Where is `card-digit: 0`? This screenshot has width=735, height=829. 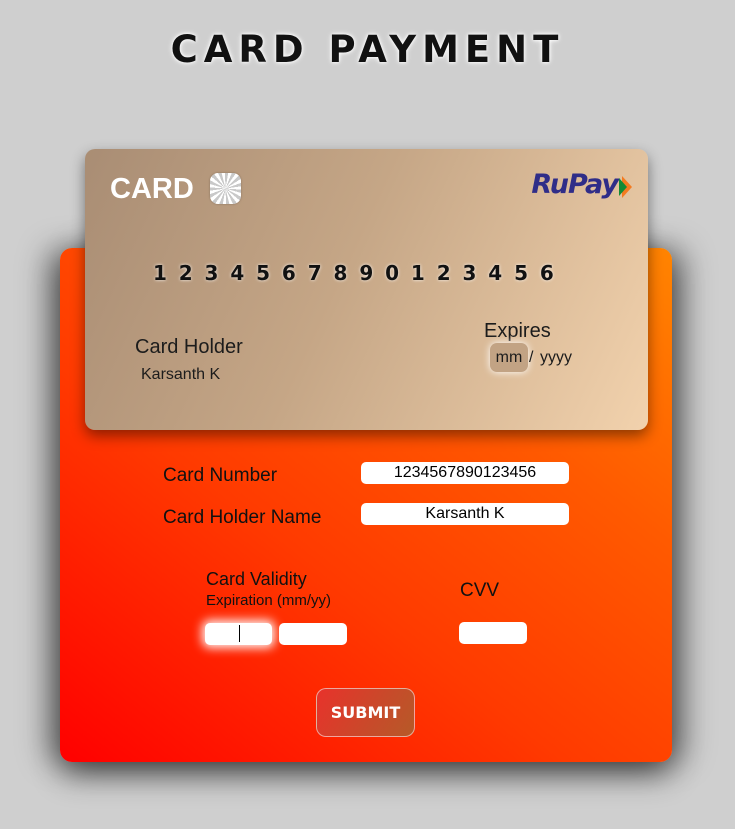 card-digit: 0 is located at coordinates (392, 273).